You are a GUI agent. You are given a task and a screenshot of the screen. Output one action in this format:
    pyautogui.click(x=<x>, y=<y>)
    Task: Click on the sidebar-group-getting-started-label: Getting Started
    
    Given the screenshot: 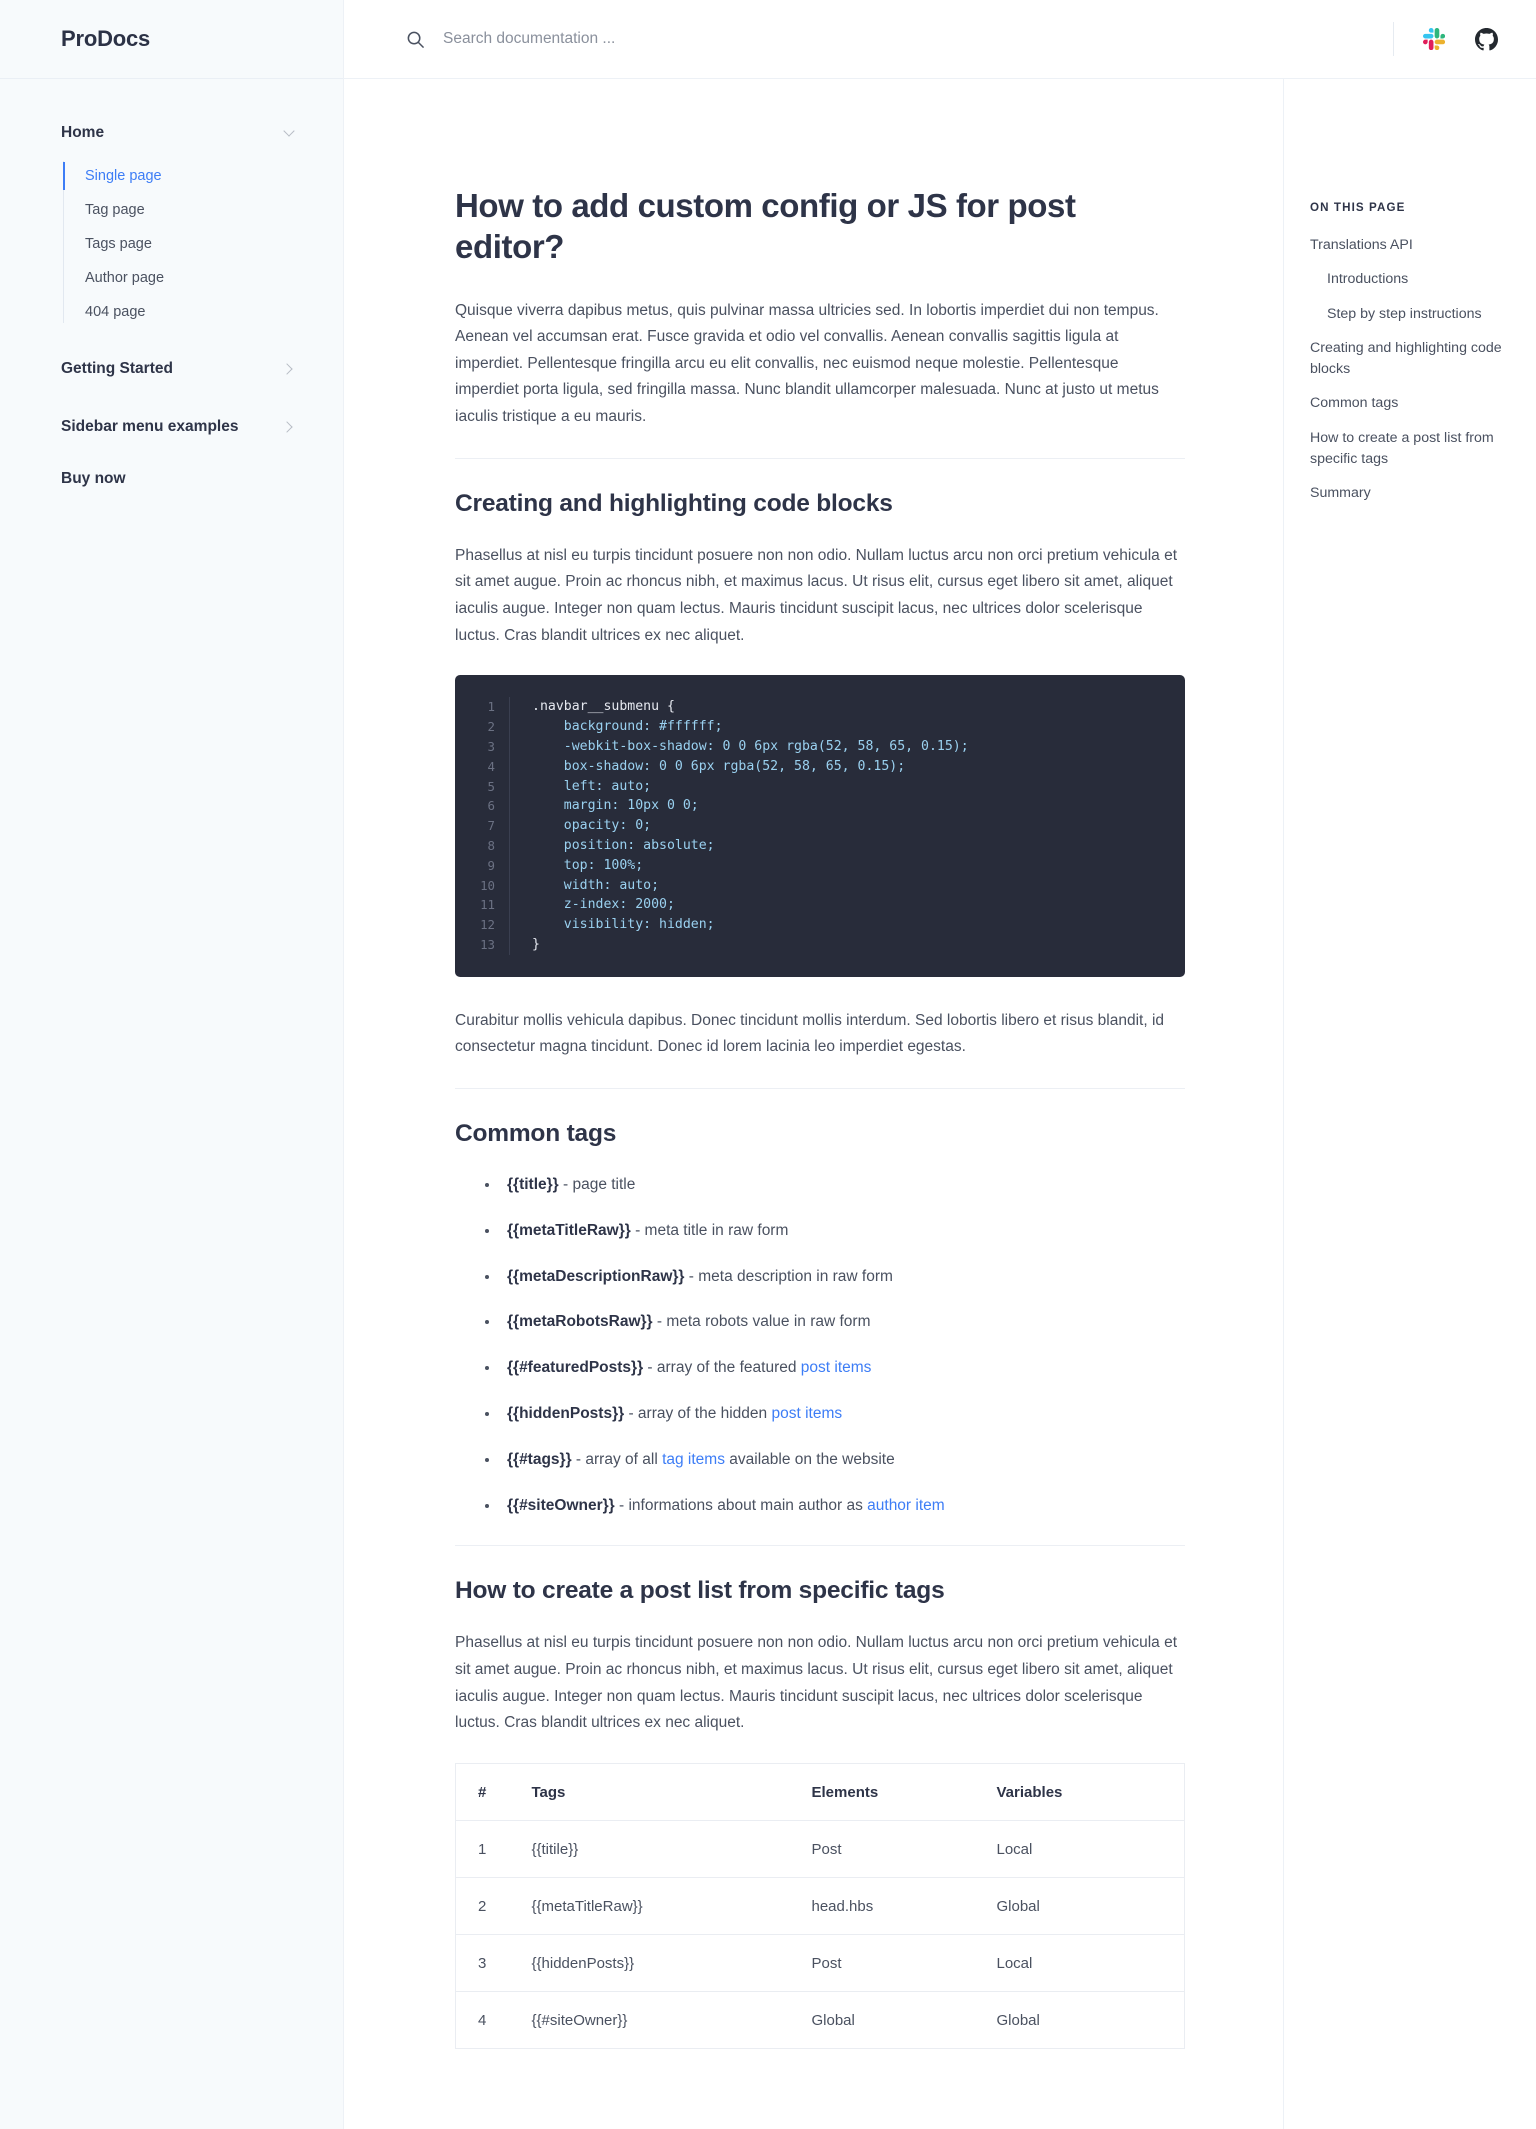 What is the action you would take?
    pyautogui.click(x=117, y=368)
    